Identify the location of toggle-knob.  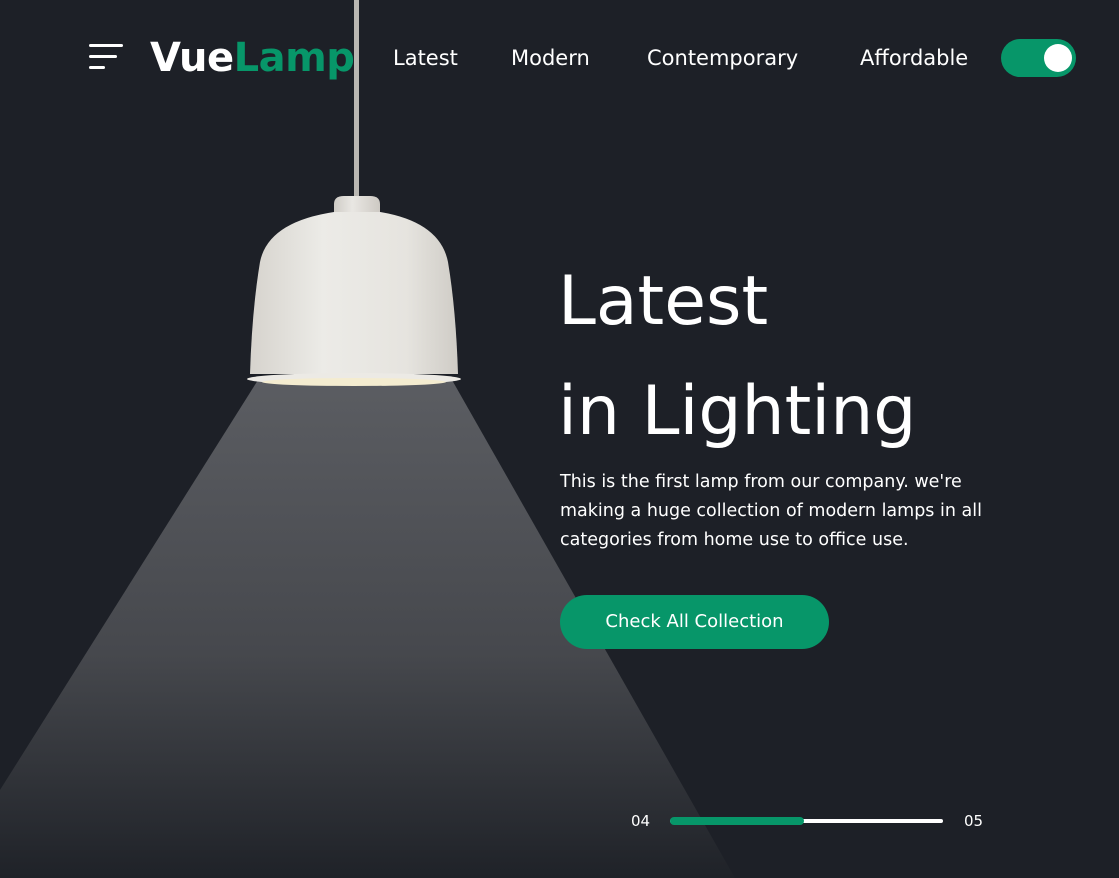
(1058, 58).